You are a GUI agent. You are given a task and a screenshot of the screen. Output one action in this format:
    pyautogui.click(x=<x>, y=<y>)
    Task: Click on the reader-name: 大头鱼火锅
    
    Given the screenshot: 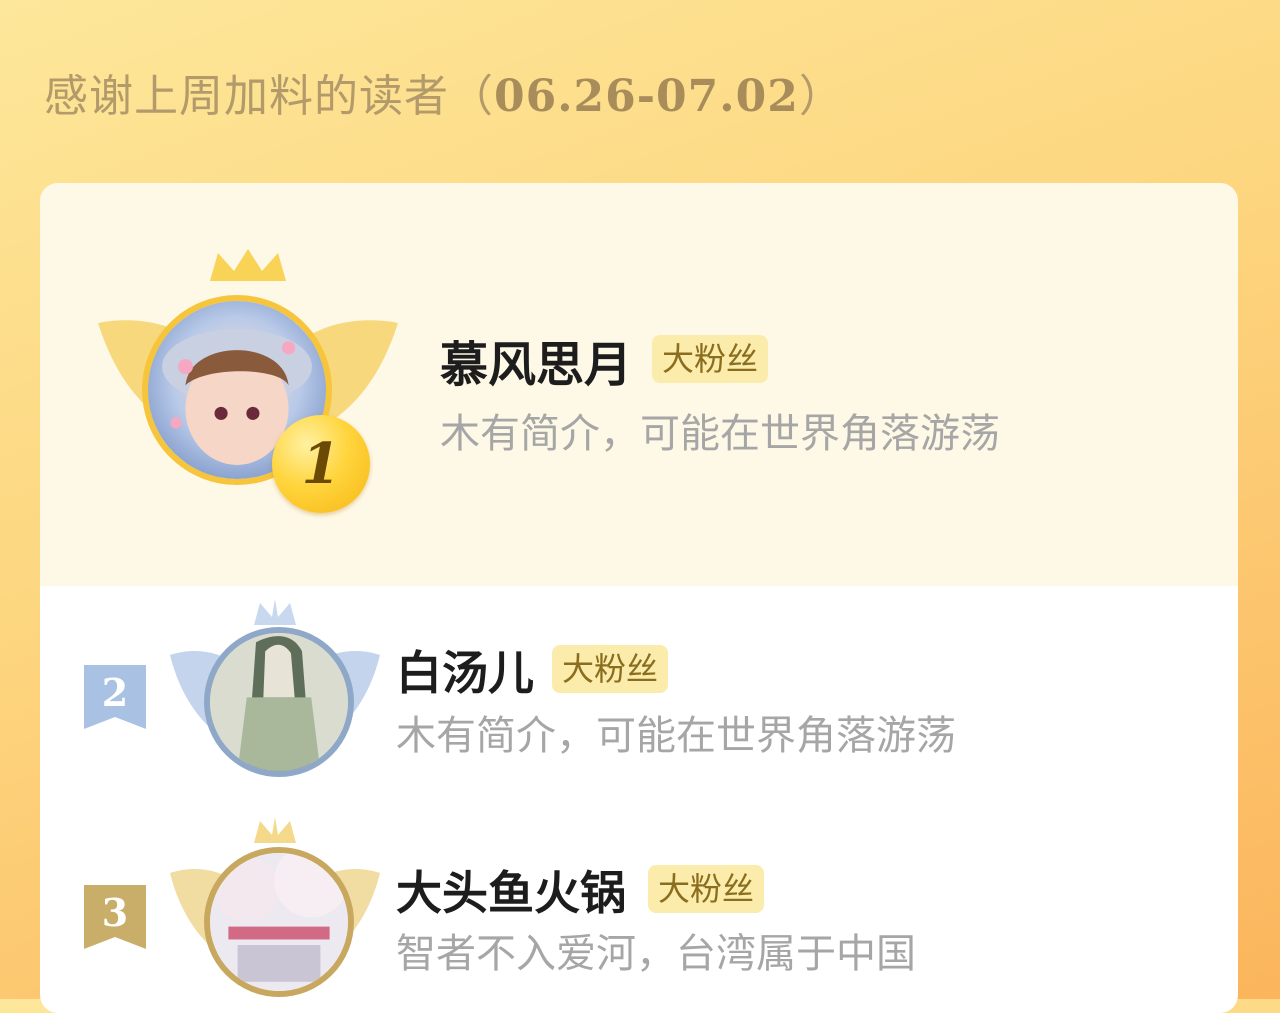 What is the action you would take?
    pyautogui.click(x=511, y=890)
    